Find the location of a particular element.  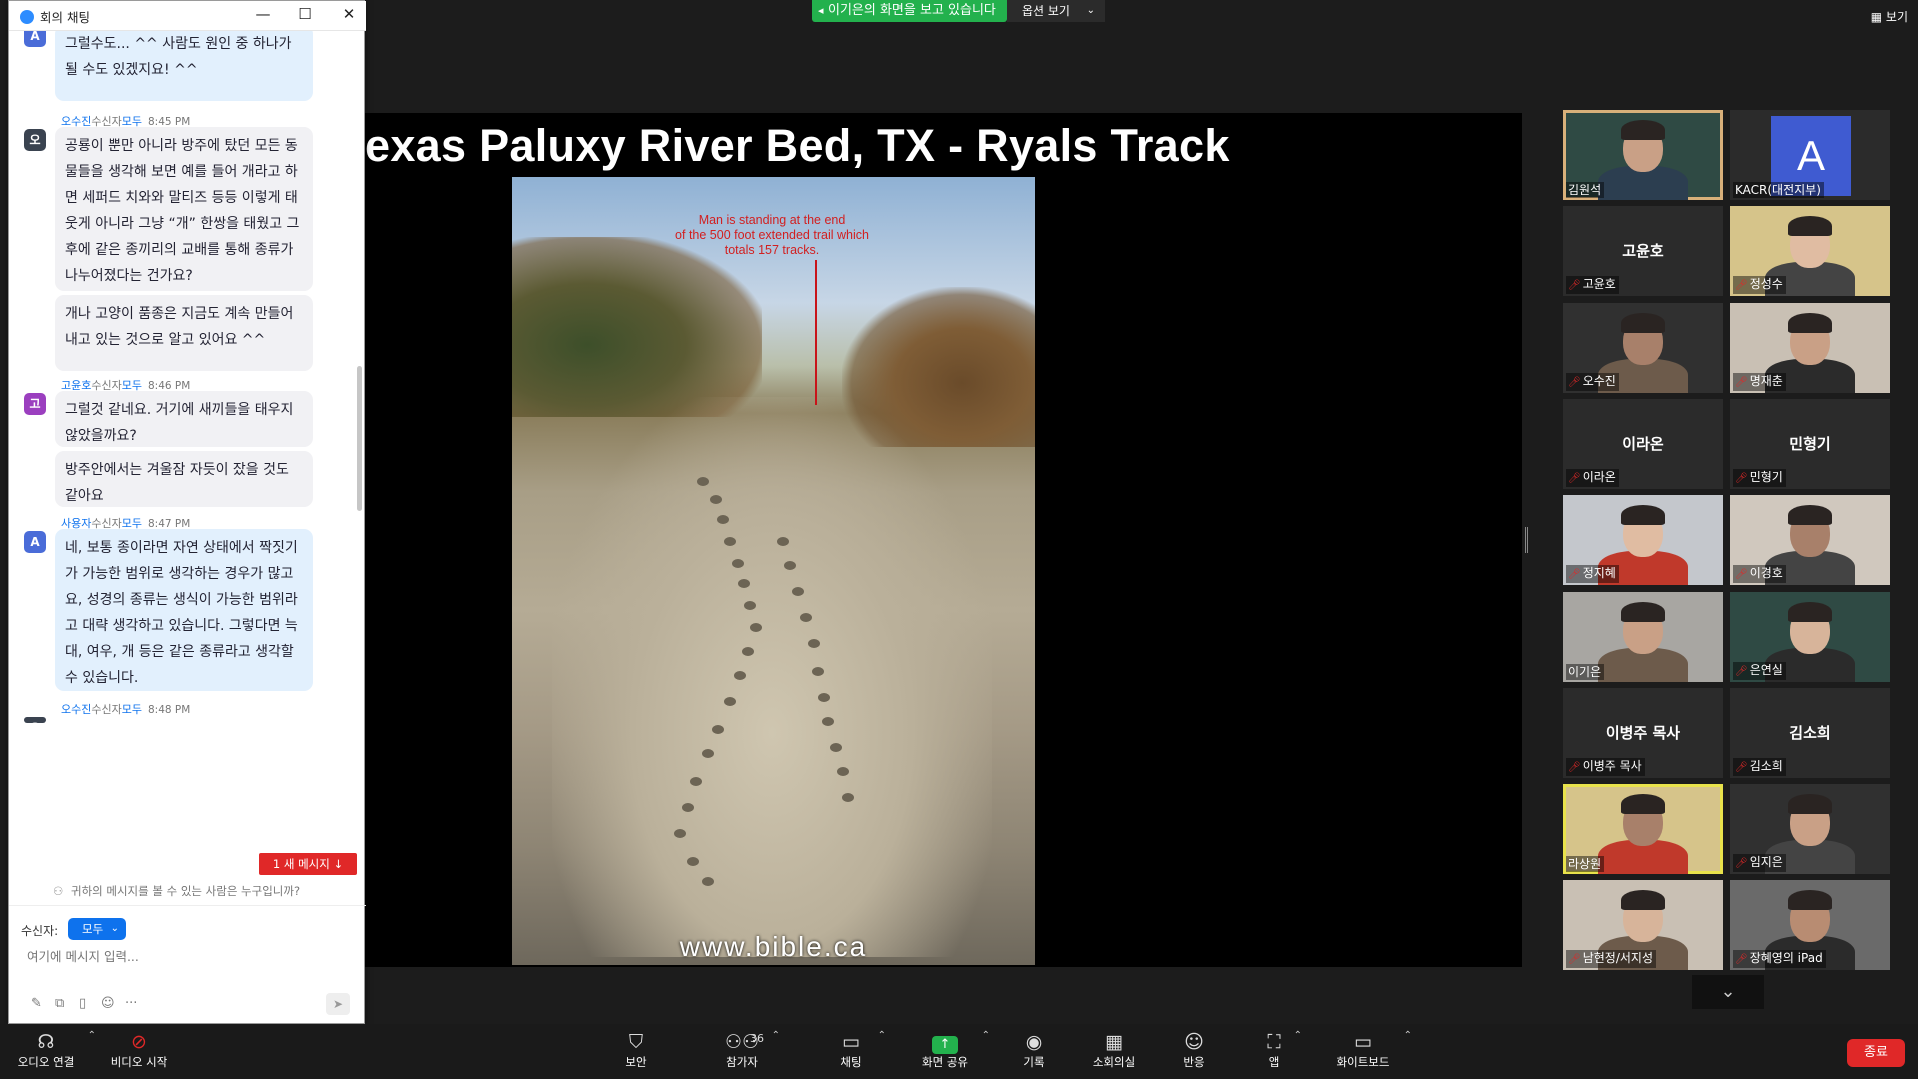

breakout-rooms-button: ▦ 소회의실 is located at coordinates (1114, 1052).